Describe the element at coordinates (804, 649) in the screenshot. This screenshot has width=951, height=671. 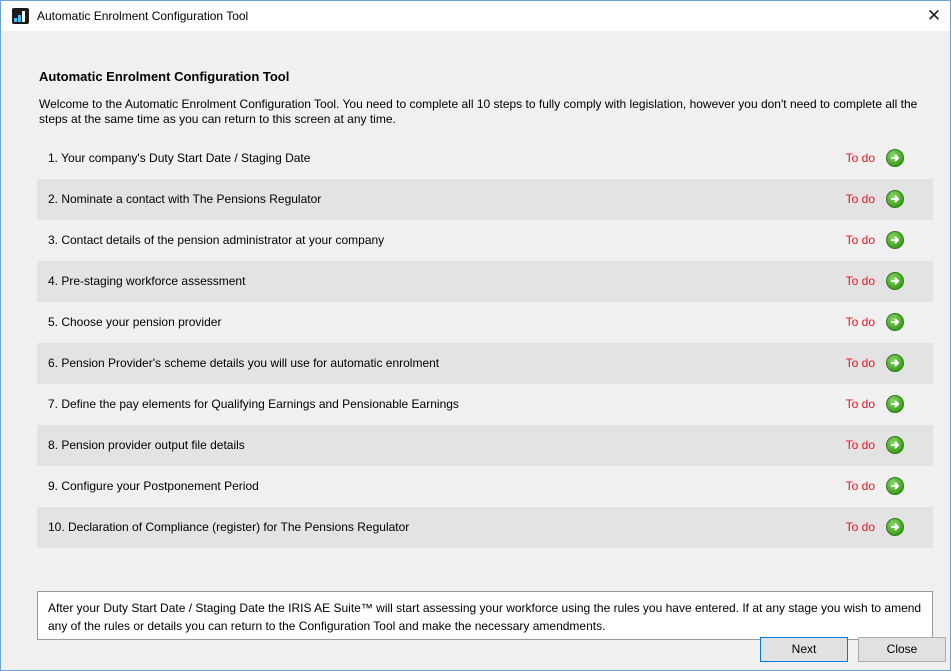
I see `next-button: Next` at that location.